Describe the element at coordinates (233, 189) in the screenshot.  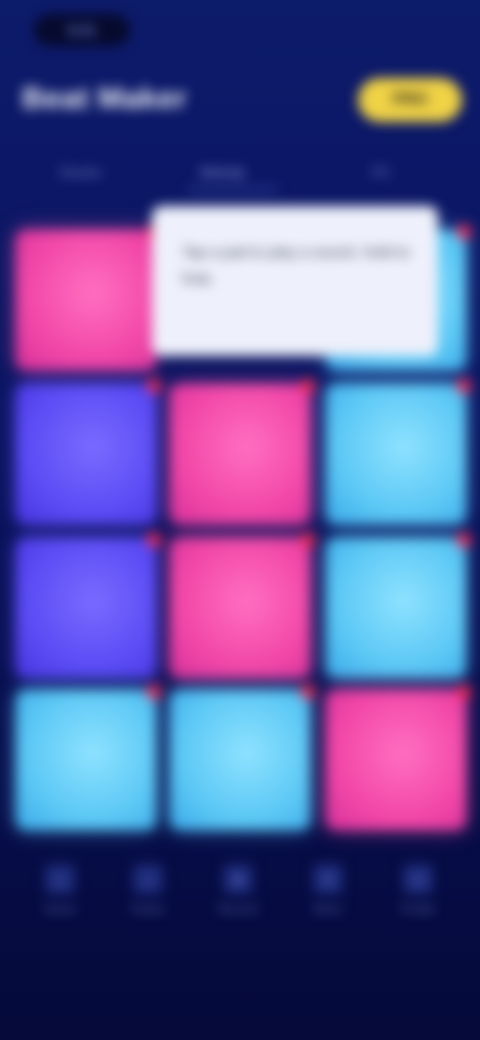
I see `active-tab-indicator` at that location.